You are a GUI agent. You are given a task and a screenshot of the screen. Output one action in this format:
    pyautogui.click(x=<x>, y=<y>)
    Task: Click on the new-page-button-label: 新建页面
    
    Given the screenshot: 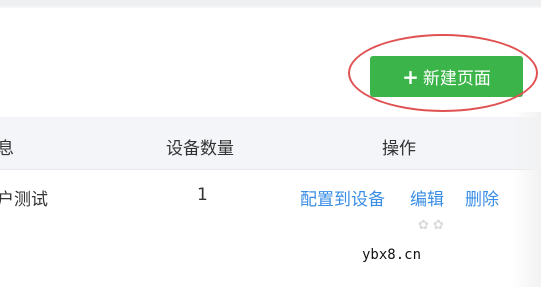 What is the action you would take?
    pyautogui.click(x=456, y=79)
    